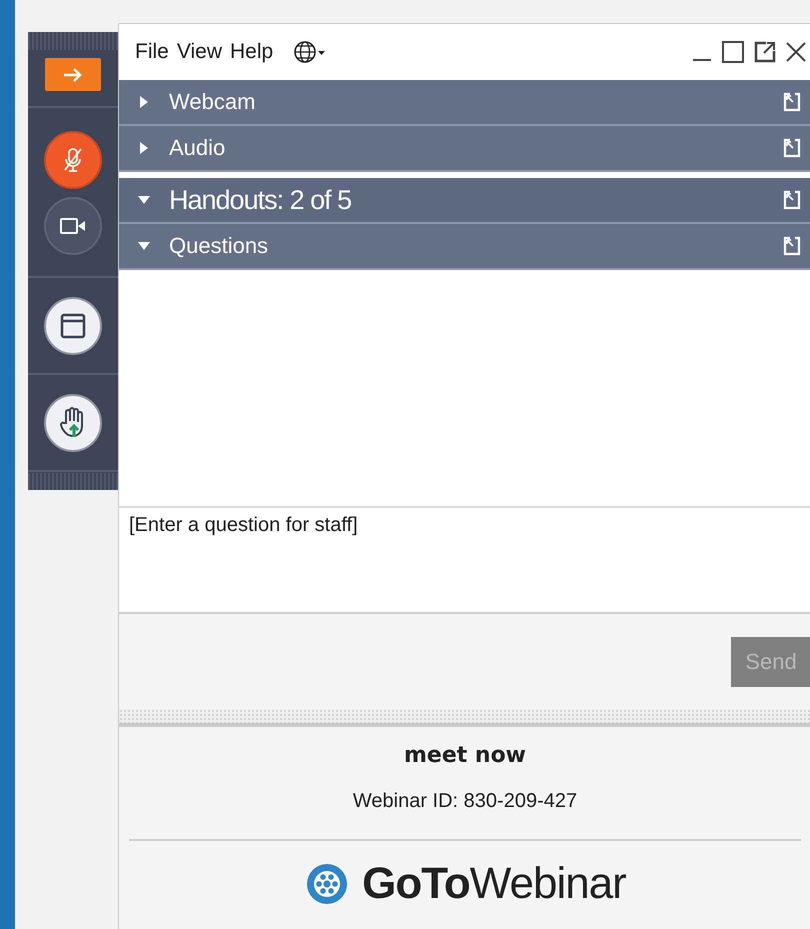  Describe the element at coordinates (494, 884) in the screenshot. I see `logo-wordmark: GoToWebinar` at that location.